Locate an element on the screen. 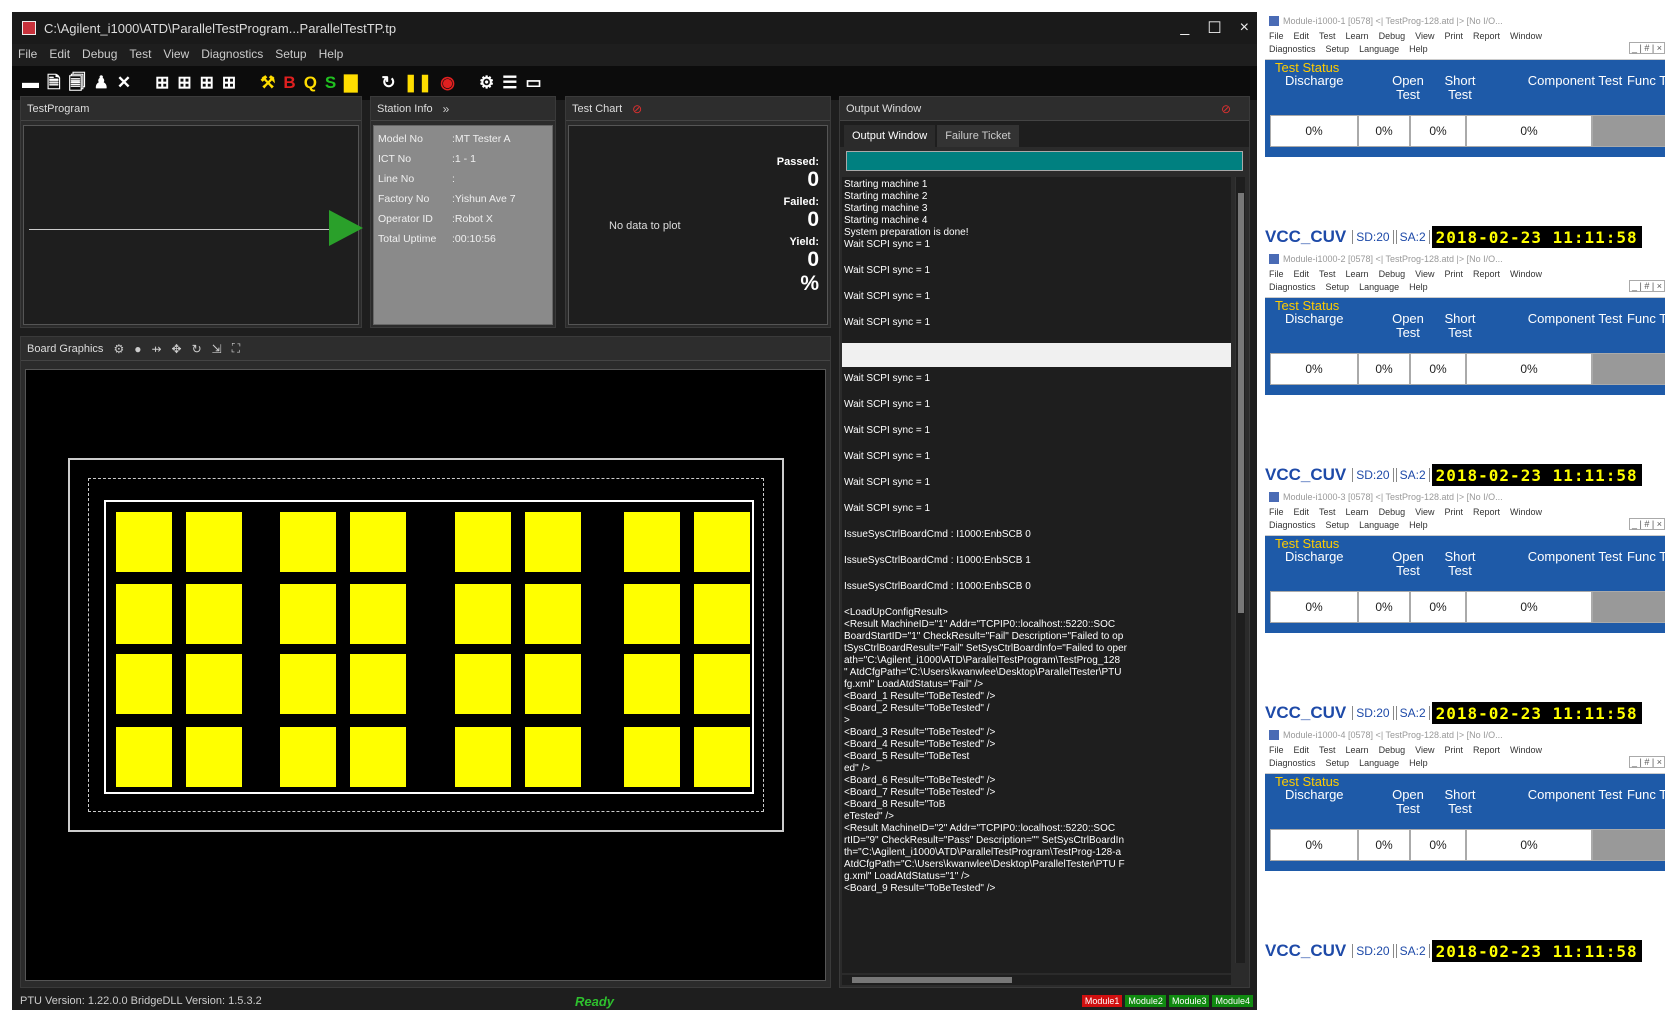 This screenshot has height=1010, width=1665. zoom-out-icon: ● is located at coordinates (137, 349).